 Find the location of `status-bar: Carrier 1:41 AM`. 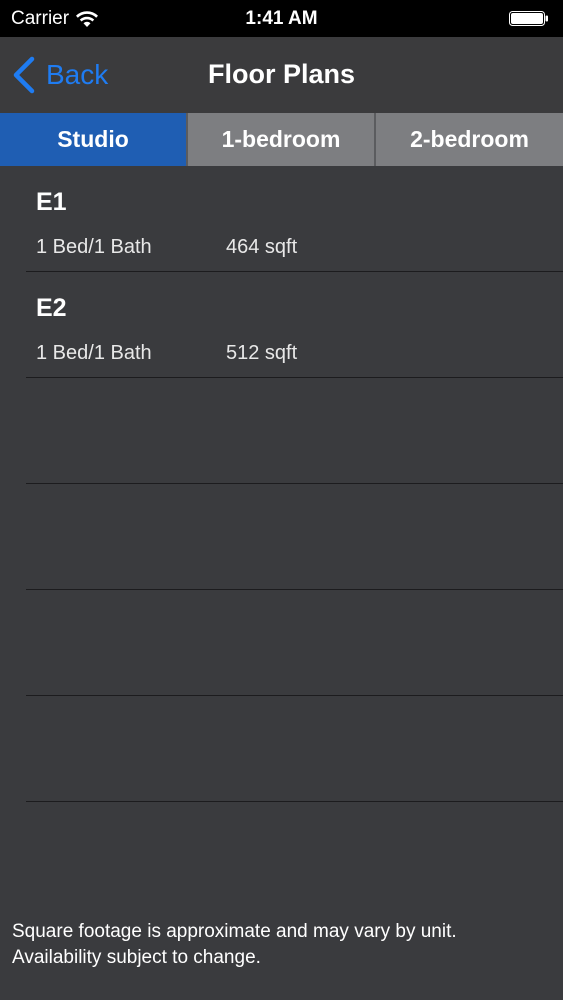

status-bar: Carrier 1:41 AM is located at coordinates (281, 18).